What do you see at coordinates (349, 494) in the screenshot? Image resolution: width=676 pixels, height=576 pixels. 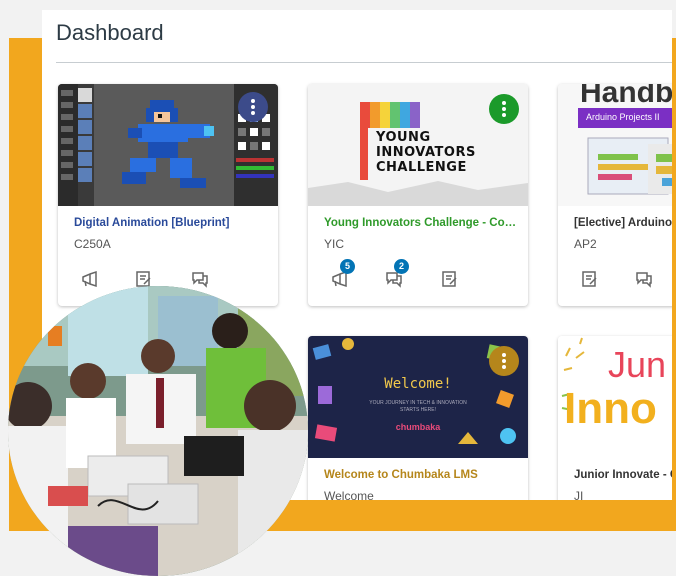 I see `course-code: Welcome` at bounding box center [349, 494].